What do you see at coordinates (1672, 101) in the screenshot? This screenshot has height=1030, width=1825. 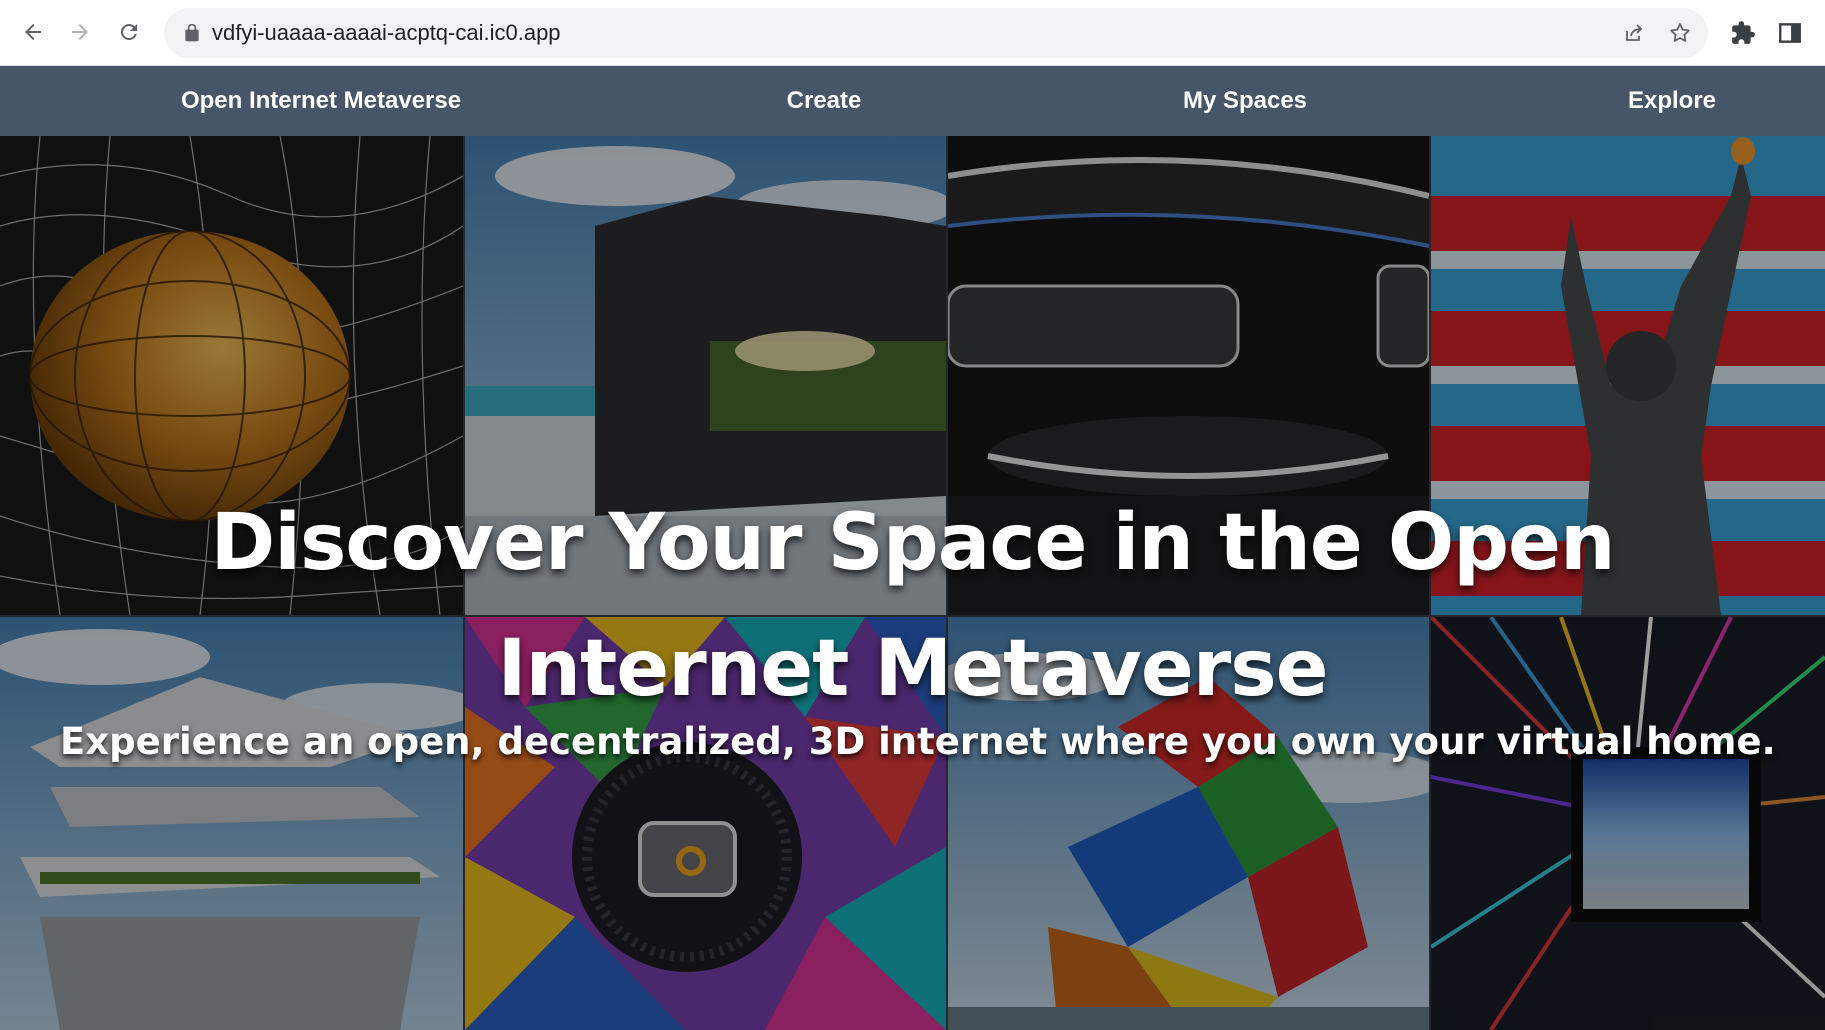 I see `nav-explore-link: Explore` at bounding box center [1672, 101].